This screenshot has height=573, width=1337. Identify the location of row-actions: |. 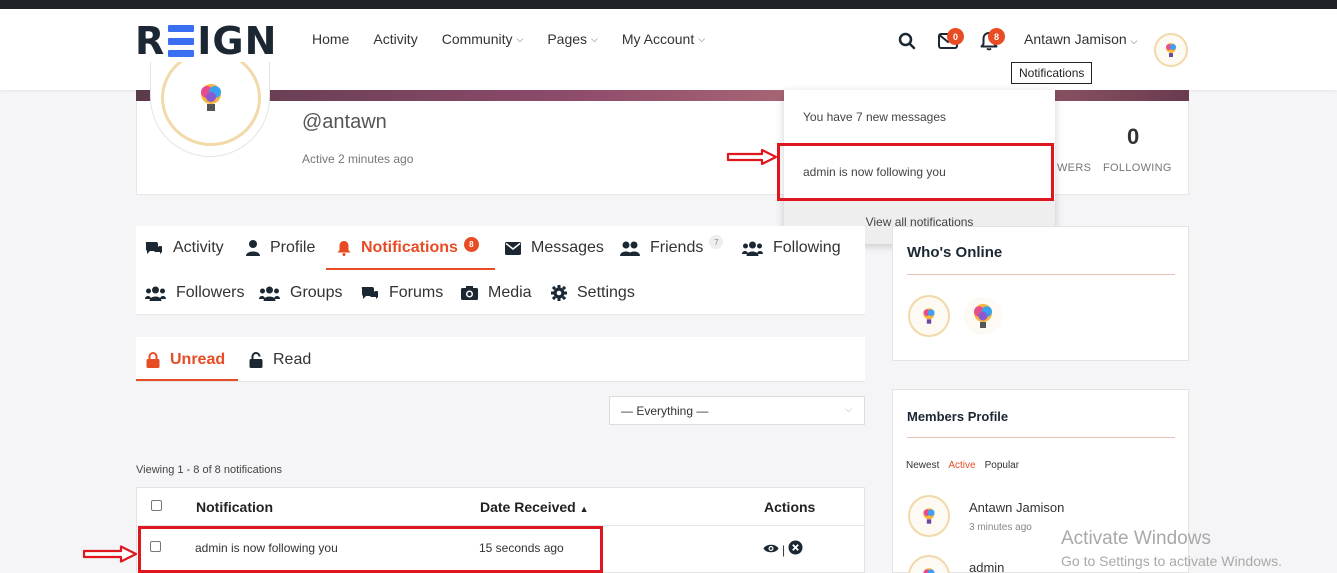
(783, 550).